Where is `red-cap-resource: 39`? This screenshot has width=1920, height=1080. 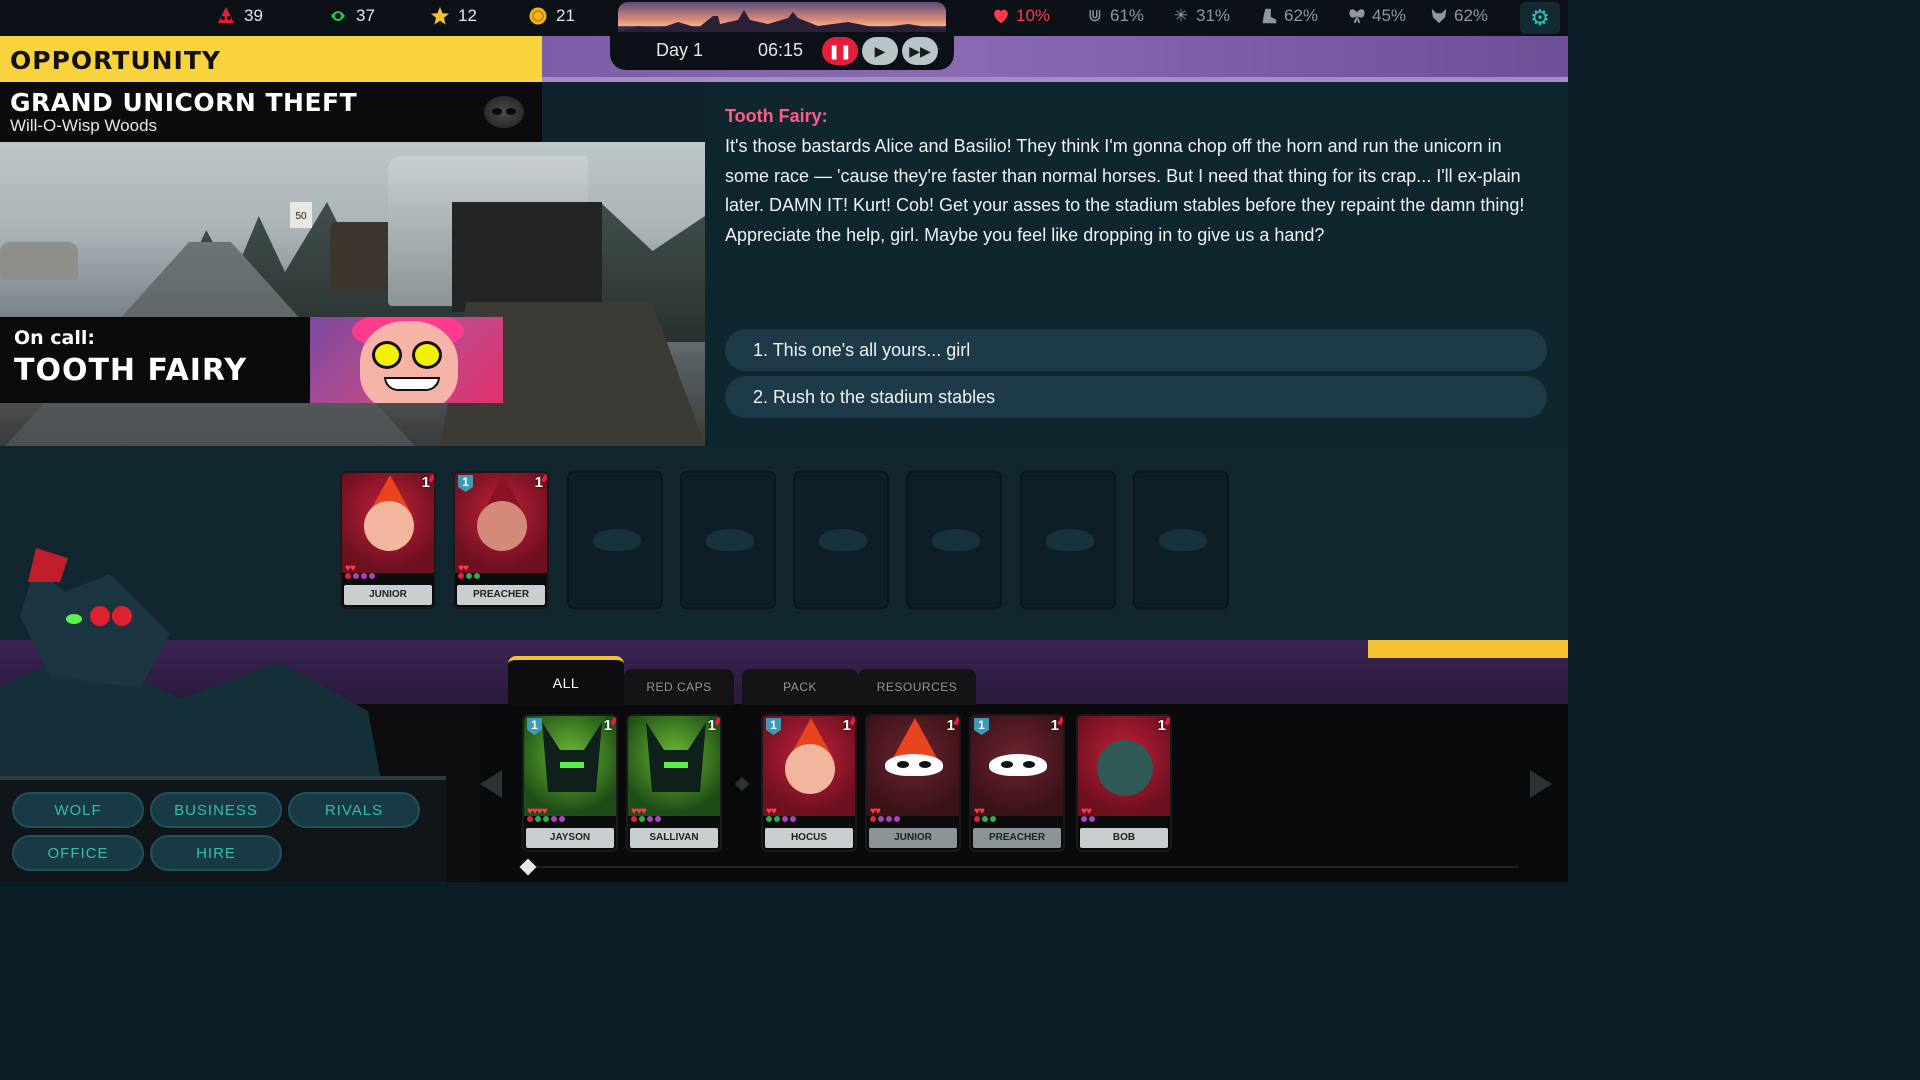 red-cap-resource: 39 is located at coordinates (239, 16).